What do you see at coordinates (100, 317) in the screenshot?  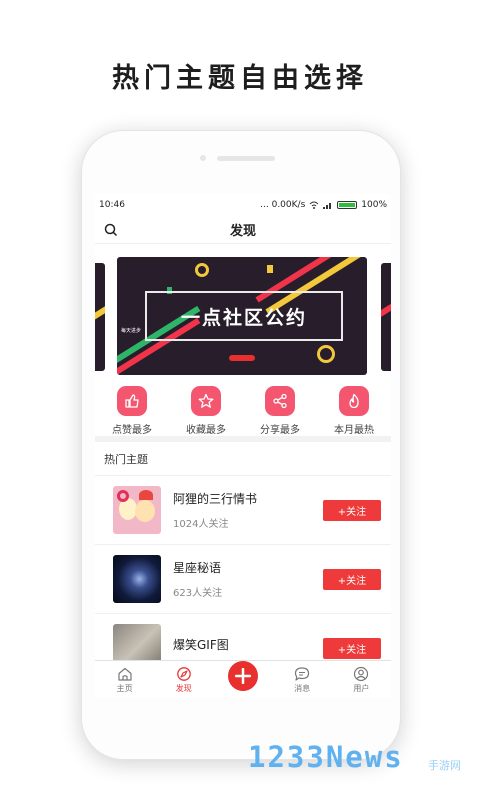 I see `banner-prev-slide` at bounding box center [100, 317].